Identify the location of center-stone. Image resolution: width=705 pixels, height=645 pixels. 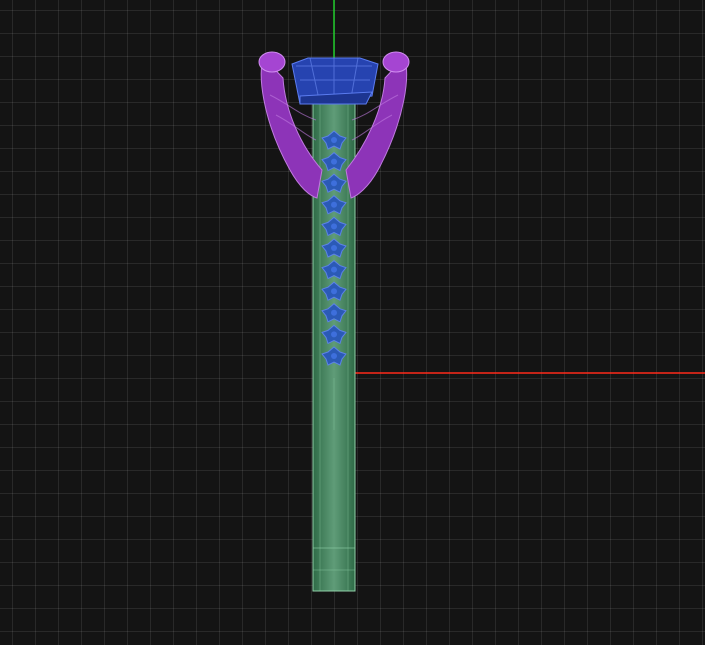
(335, 81).